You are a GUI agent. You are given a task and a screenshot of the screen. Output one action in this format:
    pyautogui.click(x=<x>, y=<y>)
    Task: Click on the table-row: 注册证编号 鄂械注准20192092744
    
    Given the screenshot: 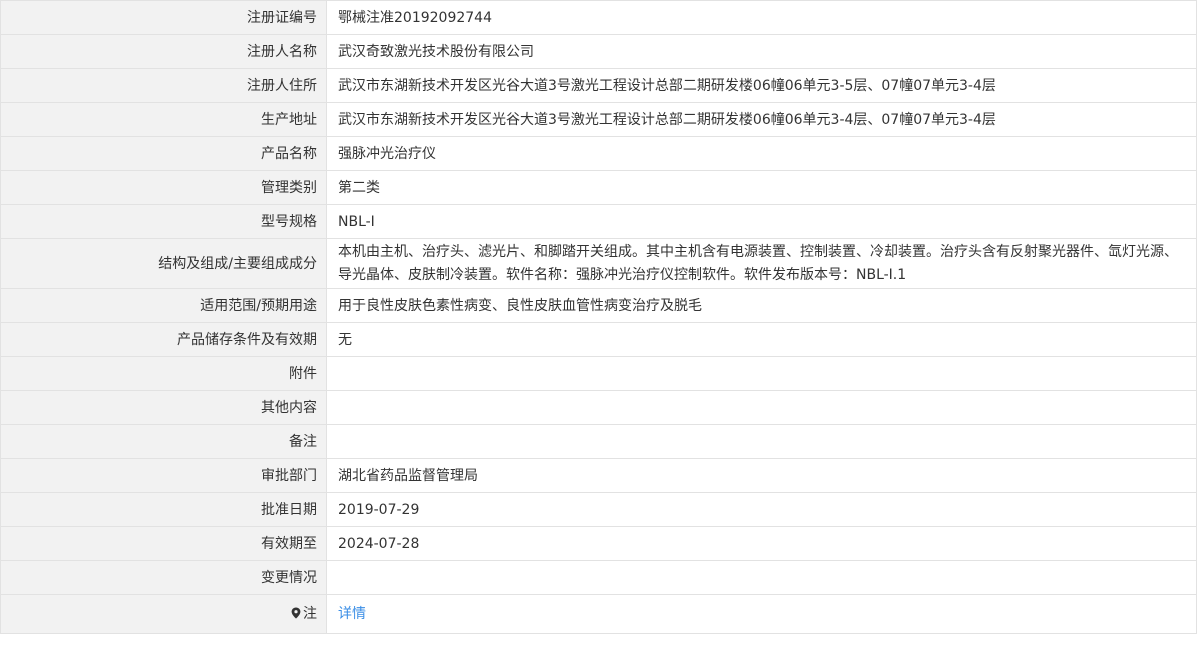 What is the action you would take?
    pyautogui.click(x=598, y=17)
    